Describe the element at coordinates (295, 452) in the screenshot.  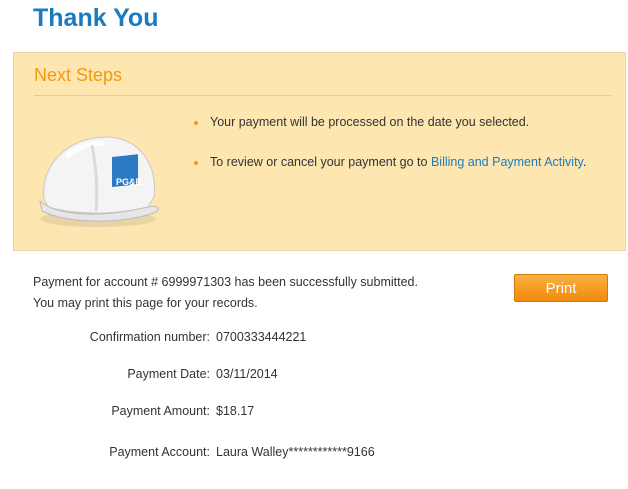
I see `detail-value: Laura Walley************9166` at that location.